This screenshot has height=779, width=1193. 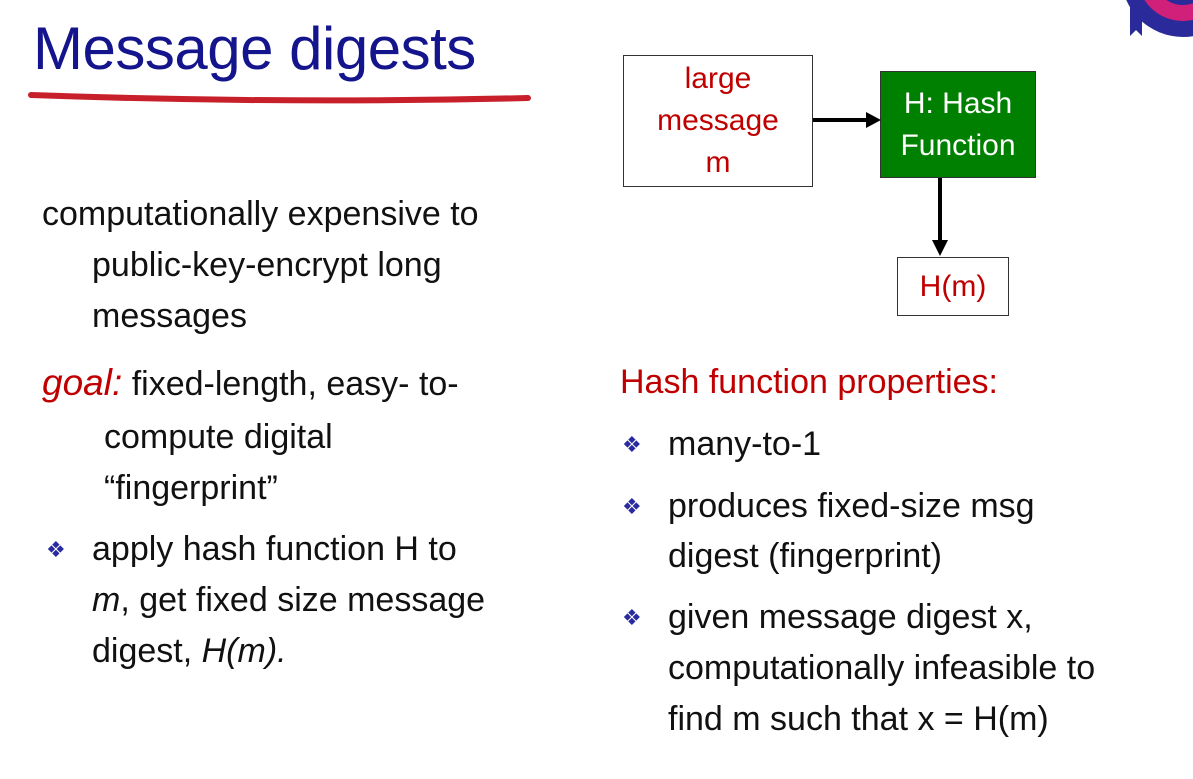 What do you see at coordinates (809, 382) in the screenshot?
I see `properties-heading: Hash function properties:` at bounding box center [809, 382].